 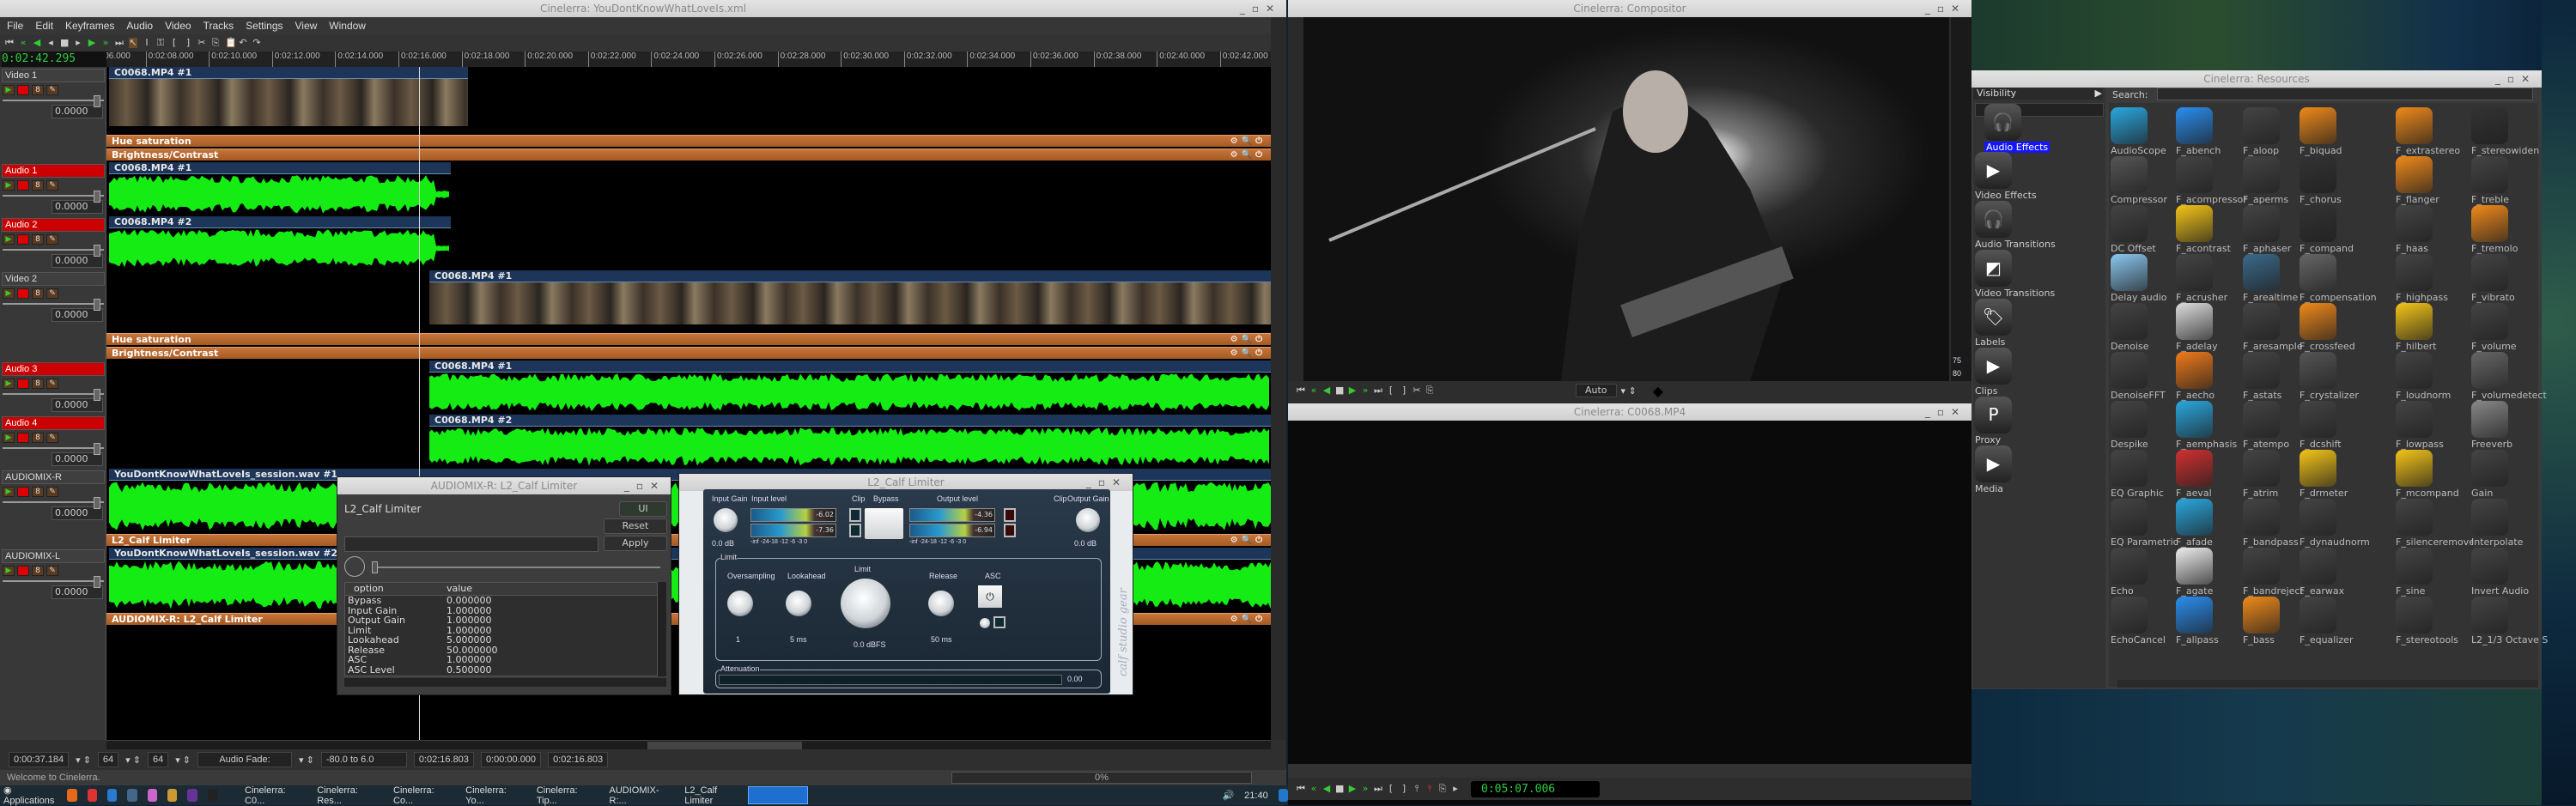 I want to click on compositor-tools, so click(x=1295, y=199).